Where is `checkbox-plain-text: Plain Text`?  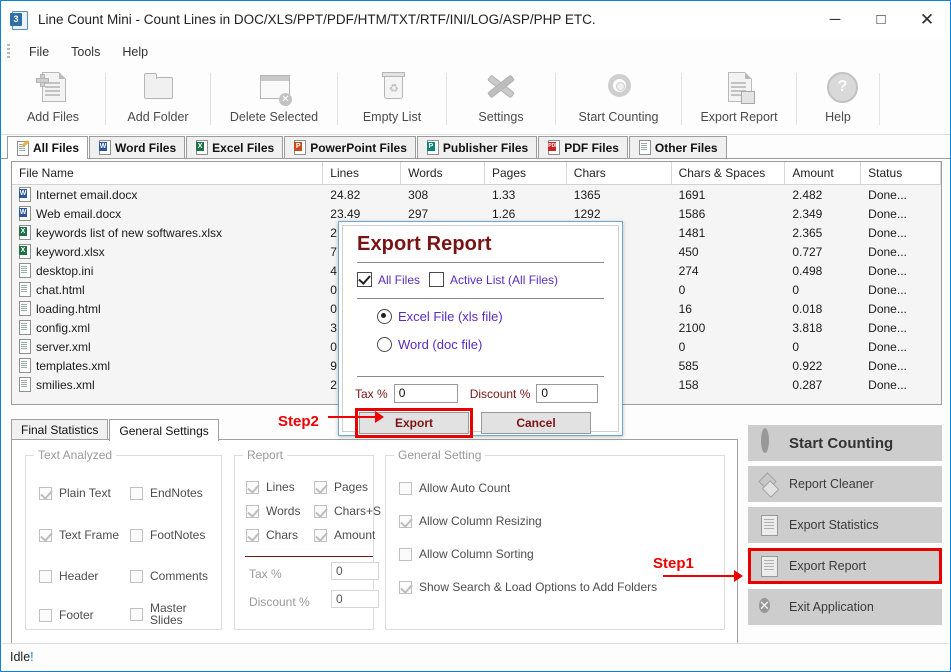 checkbox-plain-text: Plain Text is located at coordinates (75, 493).